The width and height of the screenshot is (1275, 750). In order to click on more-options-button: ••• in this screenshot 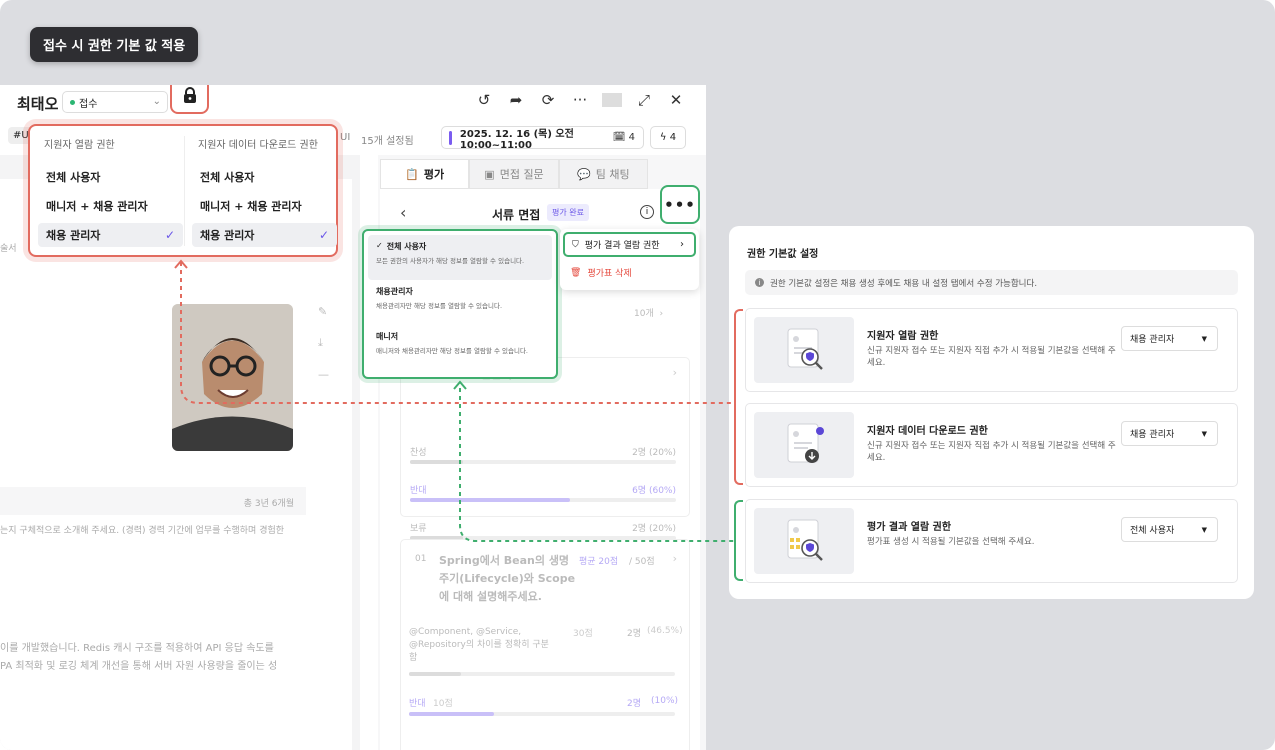, I will do `click(680, 204)`.